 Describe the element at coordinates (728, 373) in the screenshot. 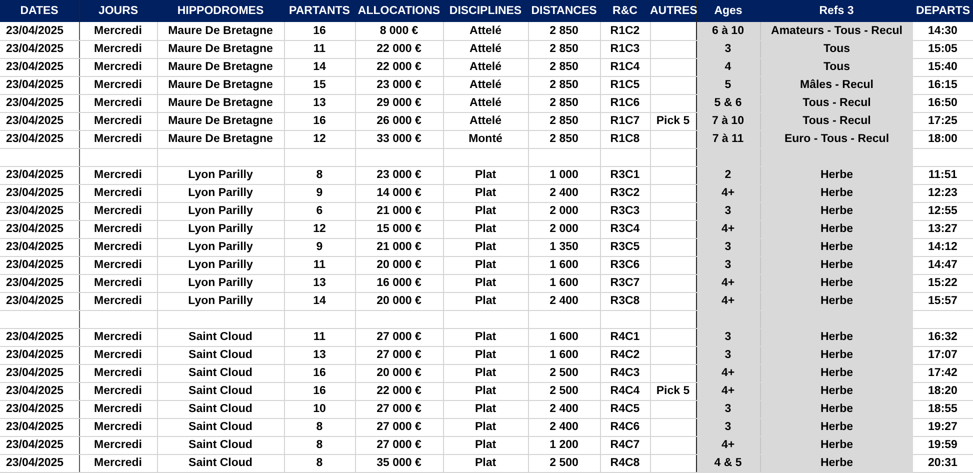

I see `table-cell: 4+` at that location.